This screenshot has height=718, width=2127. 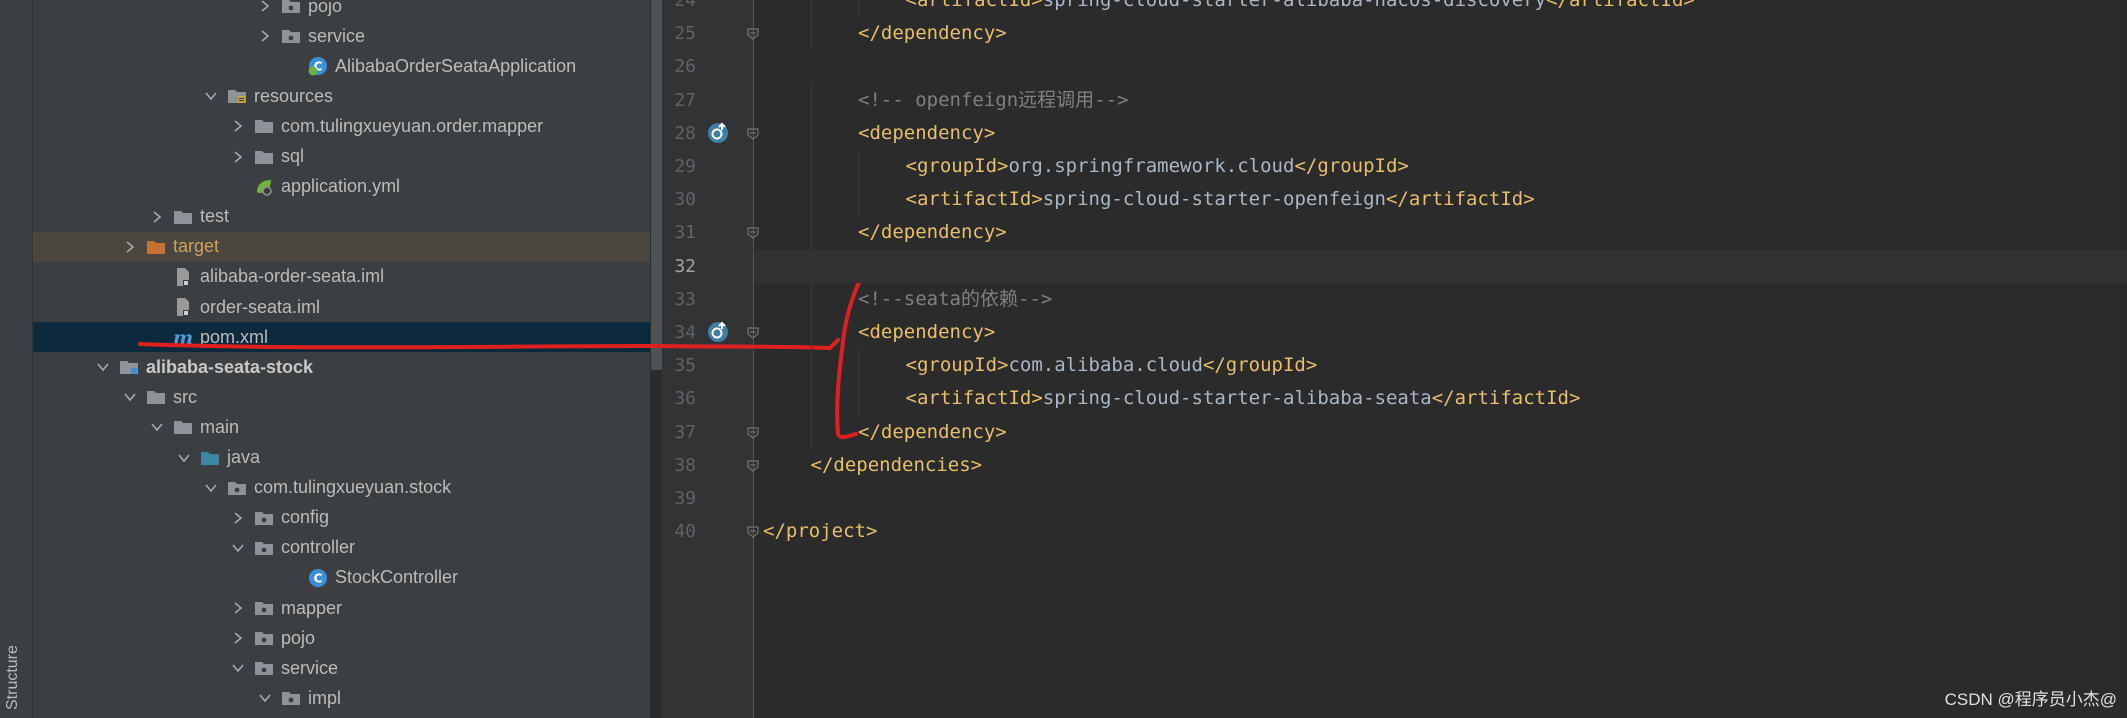 What do you see at coordinates (685, 266) in the screenshot?
I see `line-number: 32` at bounding box center [685, 266].